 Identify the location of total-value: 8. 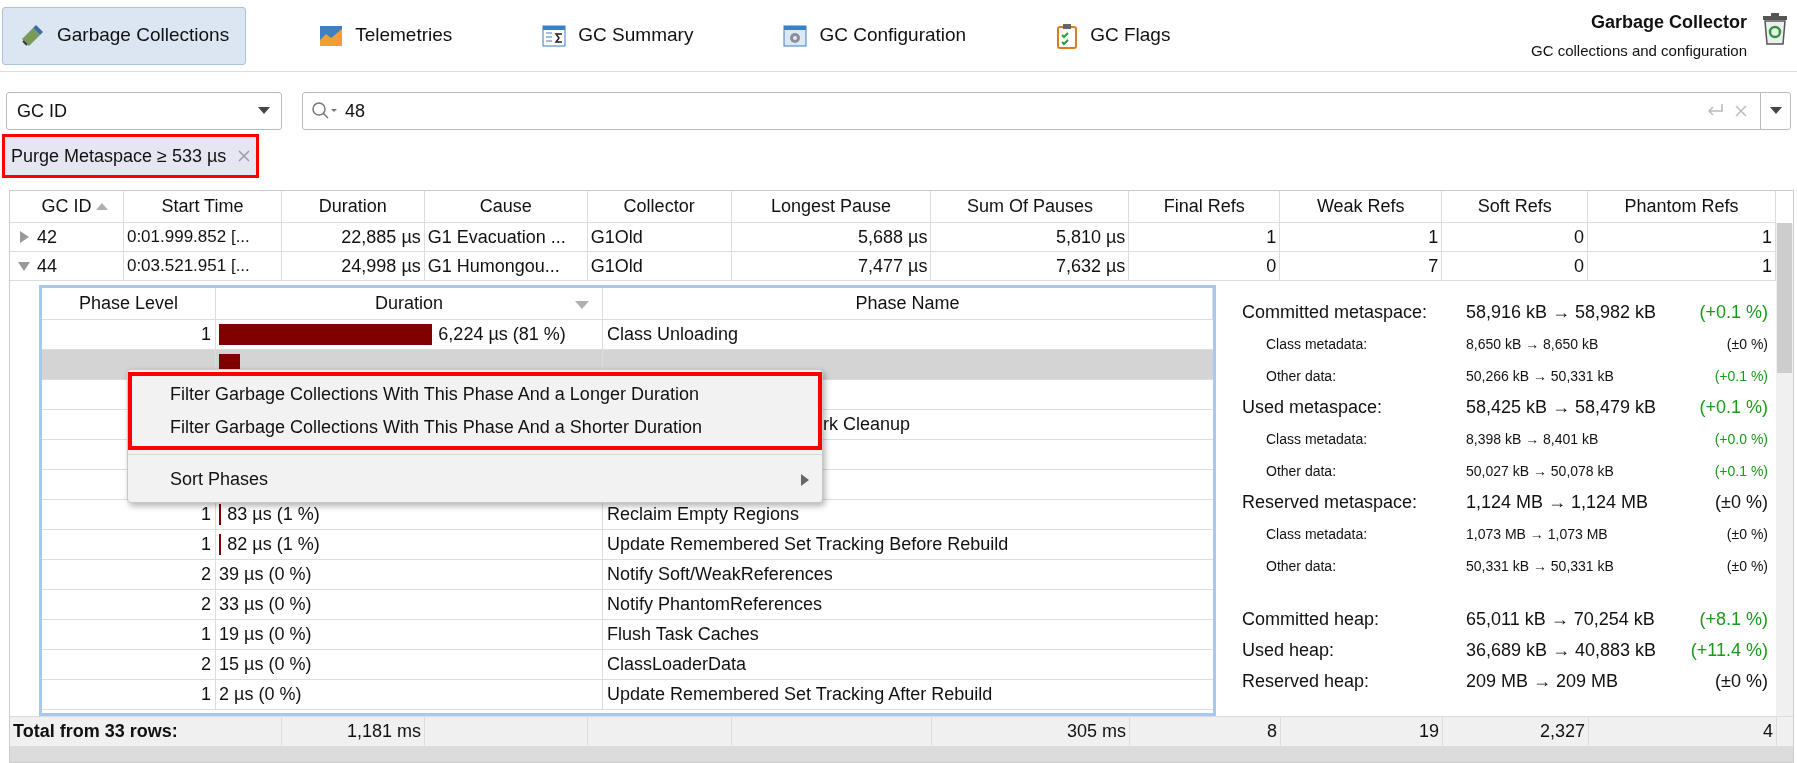
(1272, 731).